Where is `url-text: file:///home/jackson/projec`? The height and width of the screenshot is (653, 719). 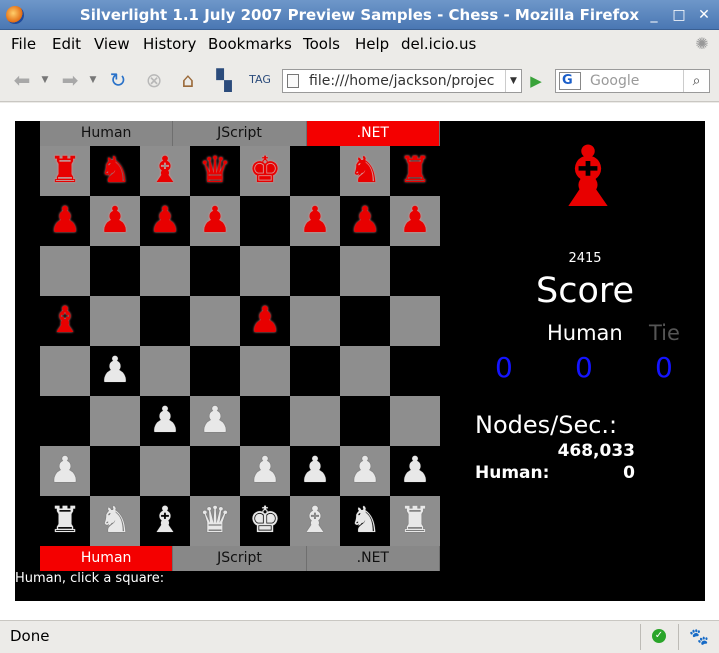 url-text: file:///home/jackson/projec is located at coordinates (404, 81).